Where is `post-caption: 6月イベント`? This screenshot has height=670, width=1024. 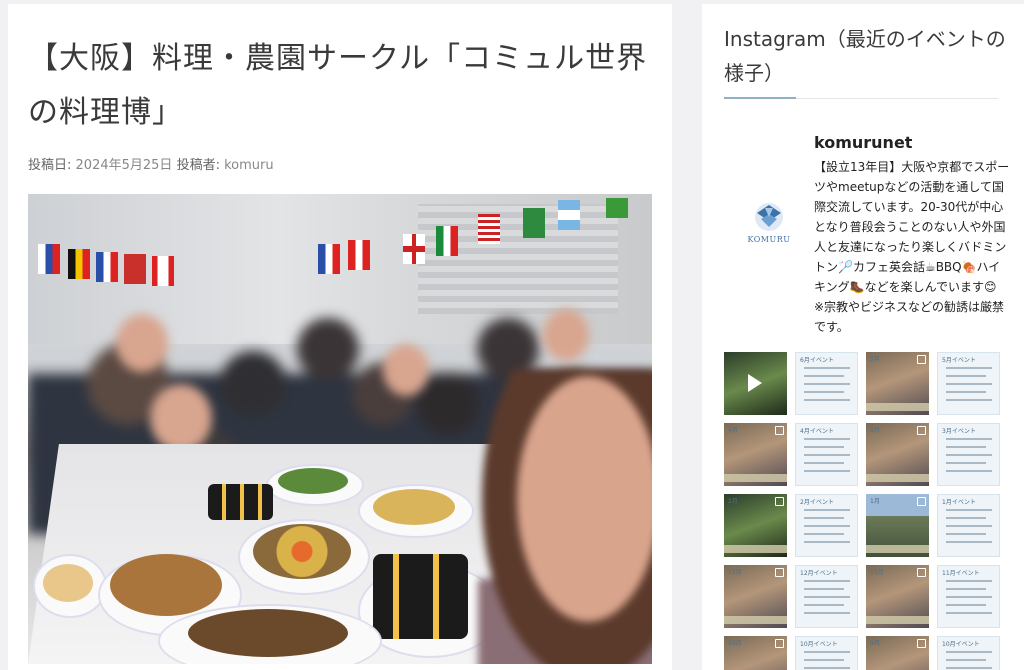
post-caption: 6月イベント is located at coordinates (817, 360).